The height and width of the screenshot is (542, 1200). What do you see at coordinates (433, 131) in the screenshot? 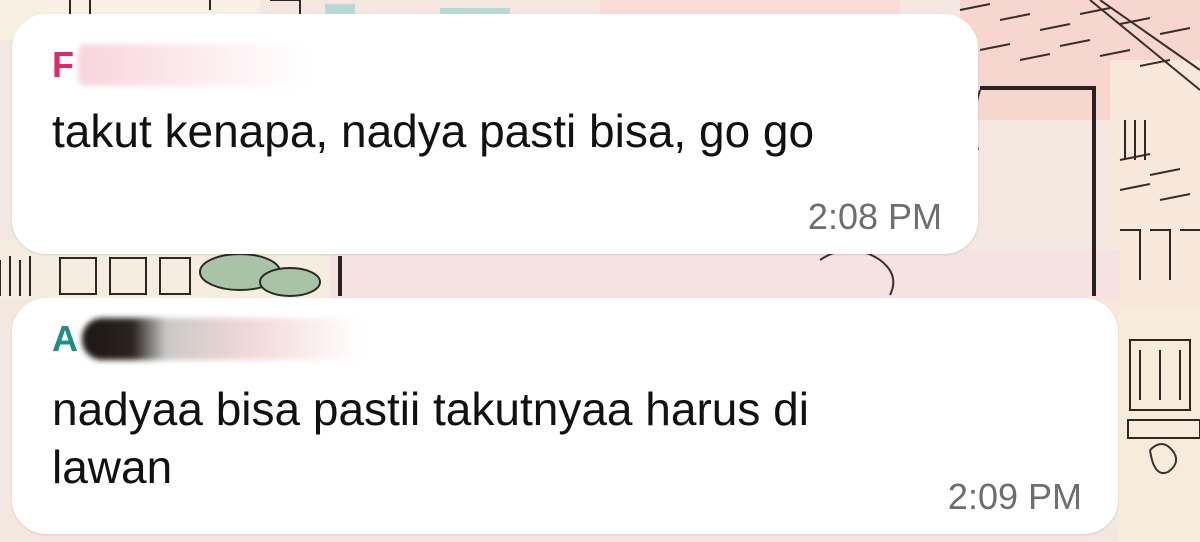
I see `message-line: takut kenapa, nadya pasti bisa, go go` at bounding box center [433, 131].